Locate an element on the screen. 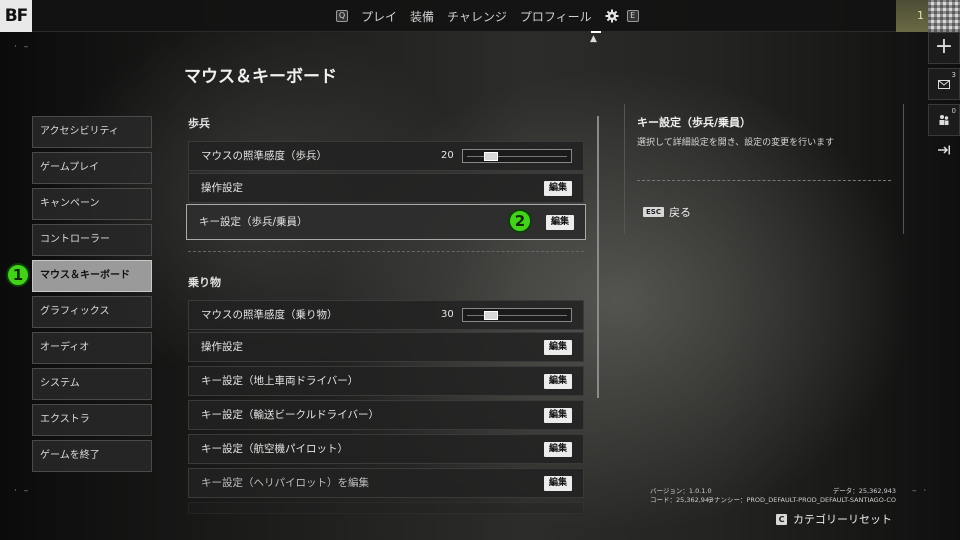 Image resolution: width=960 pixels, height=540 pixels. sidebar-item-extras: エクストラ is located at coordinates (92, 420).